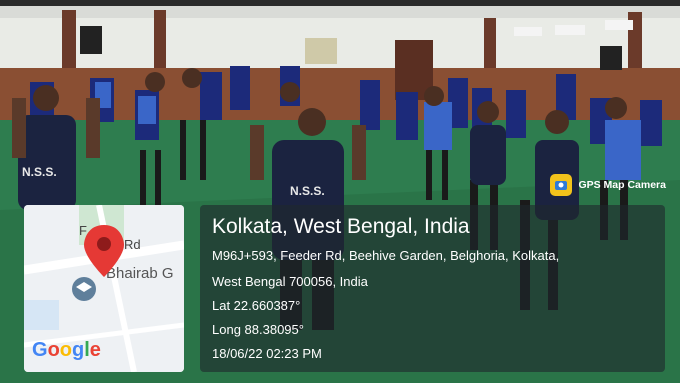  Describe the element at coordinates (267, 353) in the screenshot. I see `datetime: 18/06/22 02:23 PM` at that location.